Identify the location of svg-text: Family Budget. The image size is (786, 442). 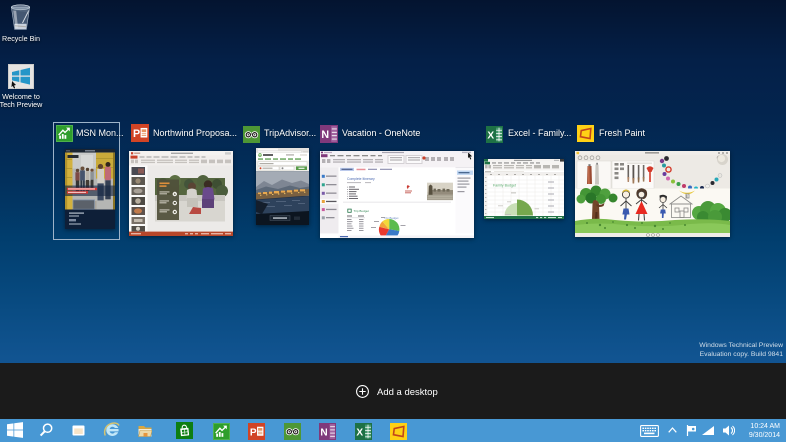
(504, 186).